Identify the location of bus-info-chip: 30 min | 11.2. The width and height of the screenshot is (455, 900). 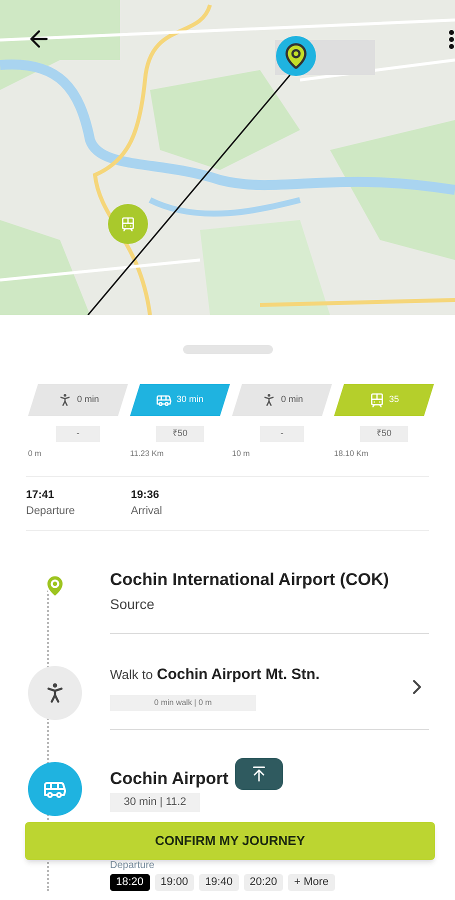
(155, 802).